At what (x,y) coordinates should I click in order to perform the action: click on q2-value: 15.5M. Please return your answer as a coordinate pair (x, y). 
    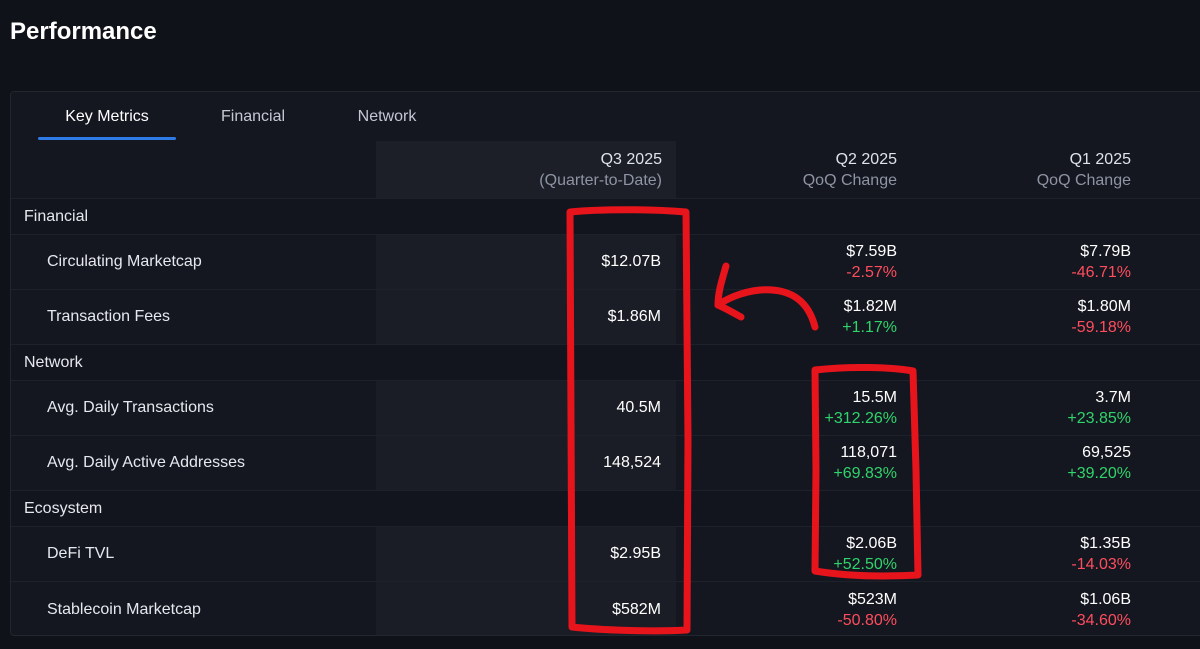
    Looking at the image, I should click on (874, 397).